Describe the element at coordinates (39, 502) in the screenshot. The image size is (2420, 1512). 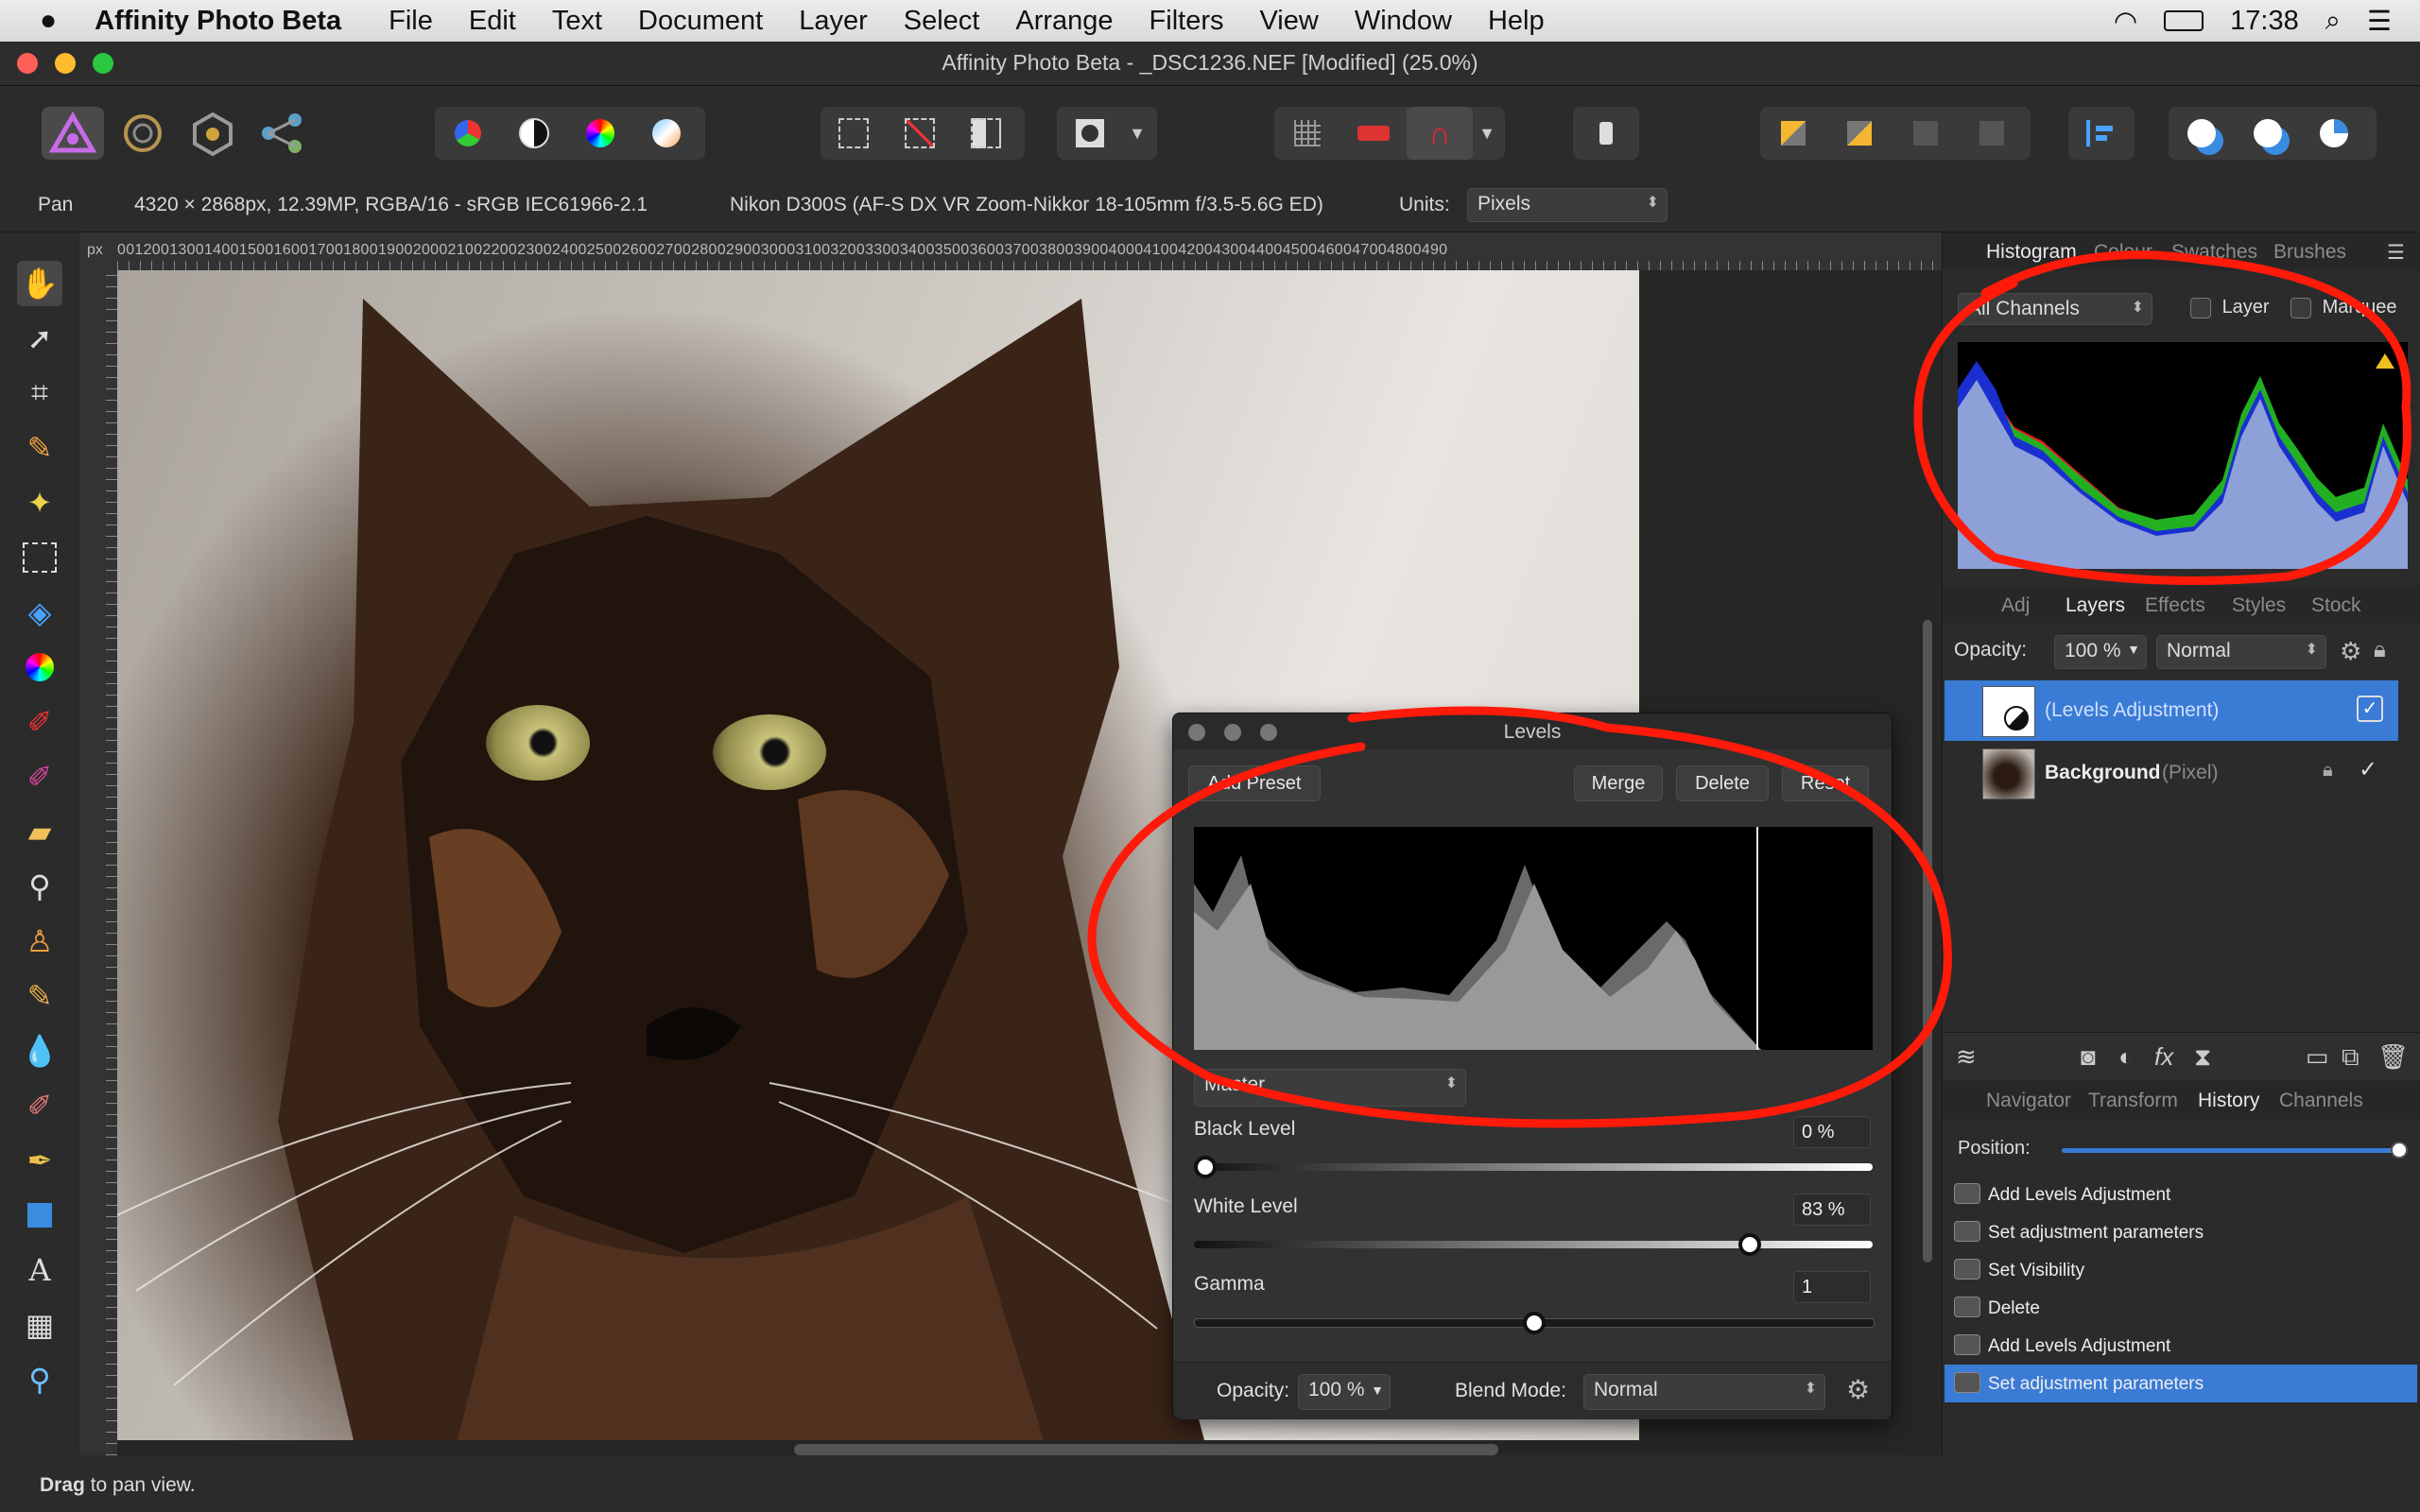
I see `wand-icon: ✦` at that location.